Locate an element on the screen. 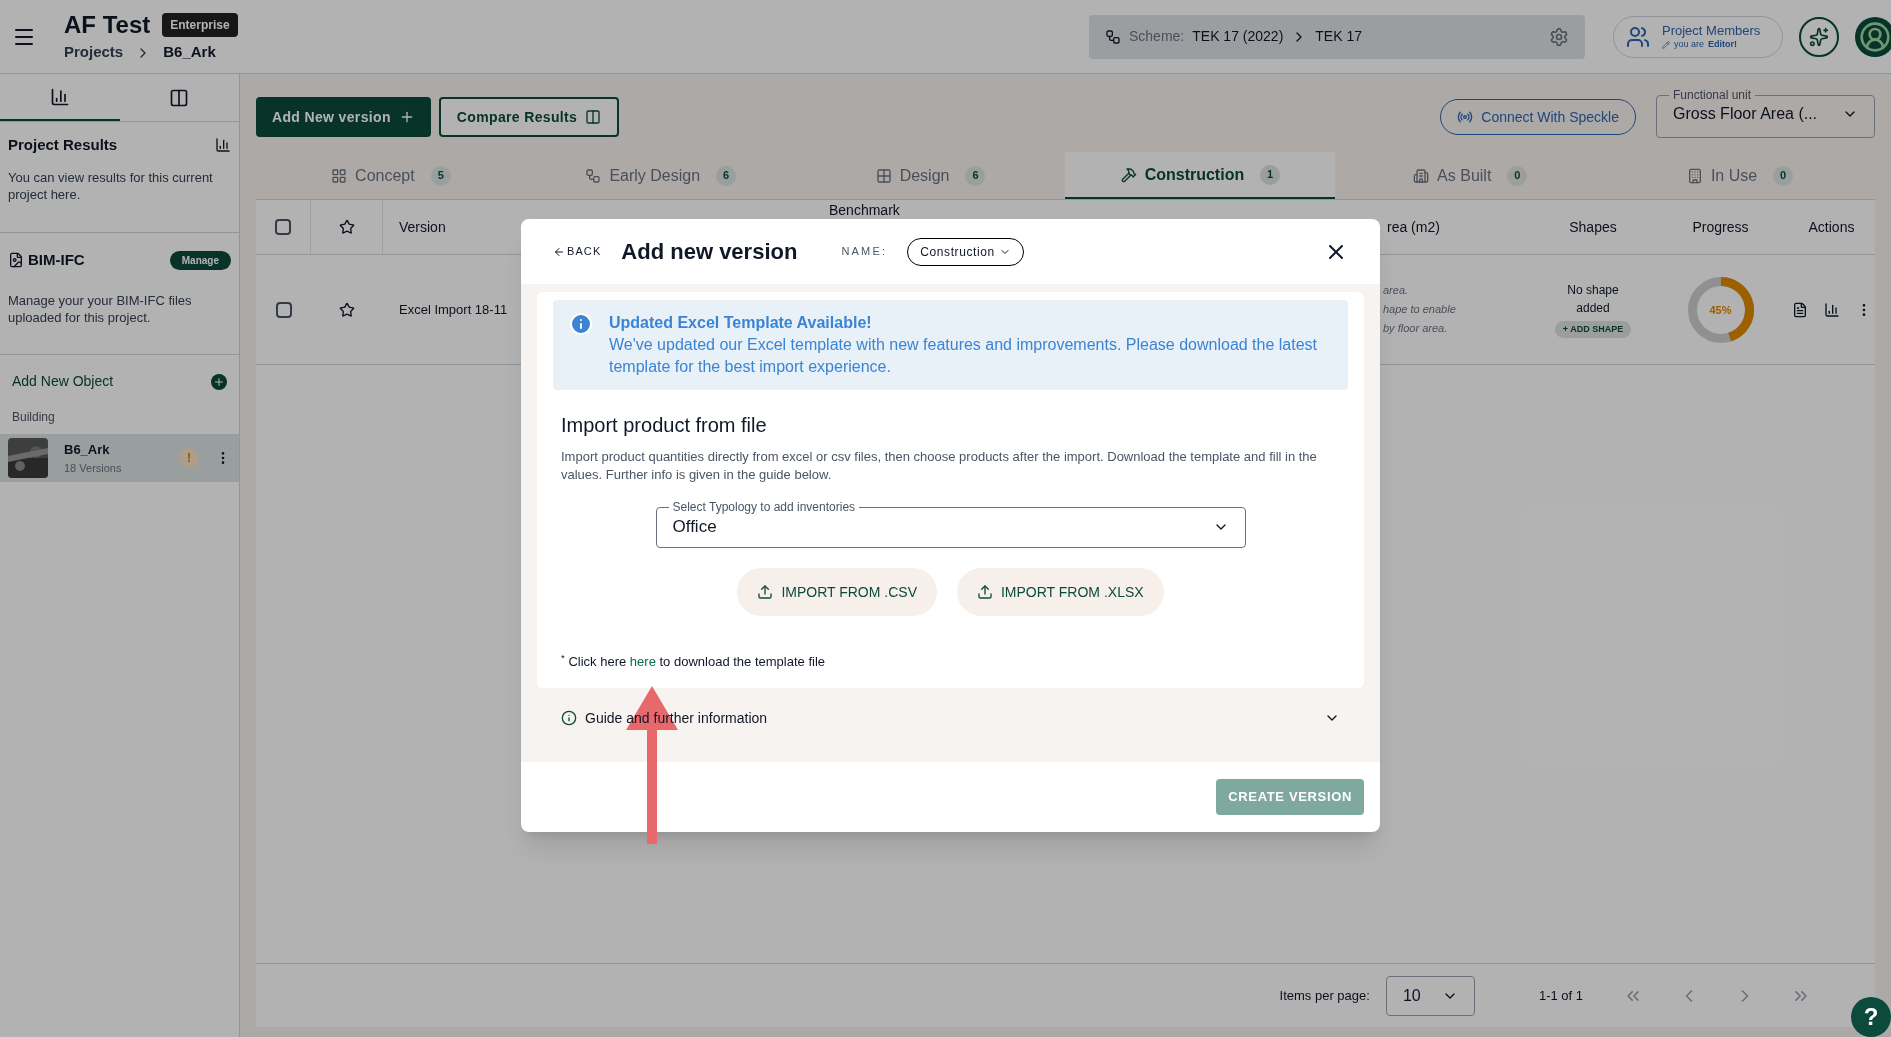 This screenshot has width=1891, height=1037. section-text: Manage your your BIM-IFC files uploaded for this project. is located at coordinates (100, 309).